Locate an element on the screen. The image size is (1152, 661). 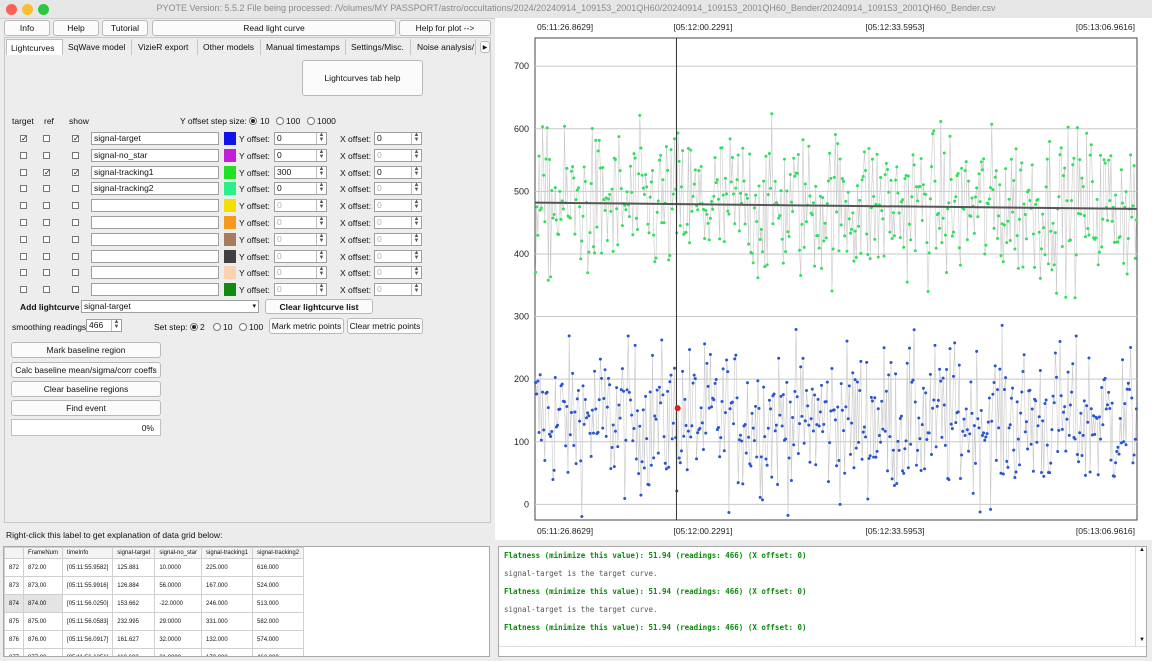
tab-sqwave-model: SqWave model is located at coordinates (98, 47).